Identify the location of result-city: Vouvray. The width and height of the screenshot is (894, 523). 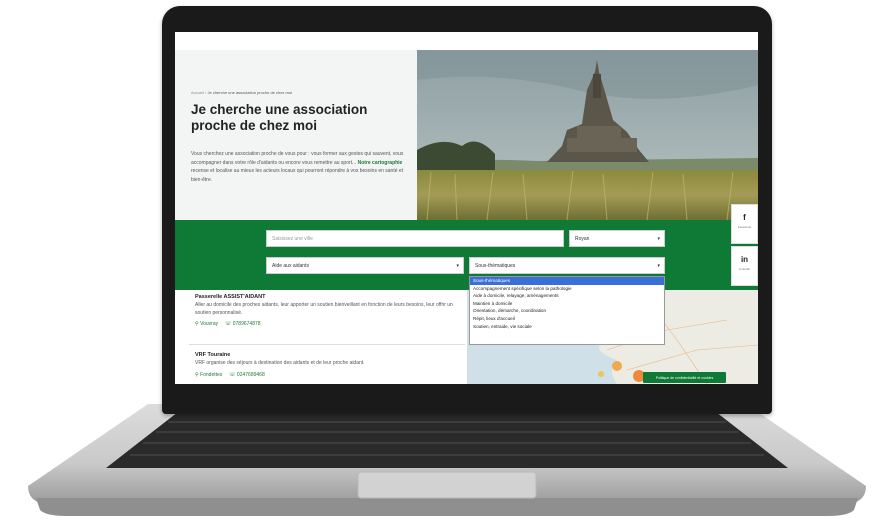
(209, 324).